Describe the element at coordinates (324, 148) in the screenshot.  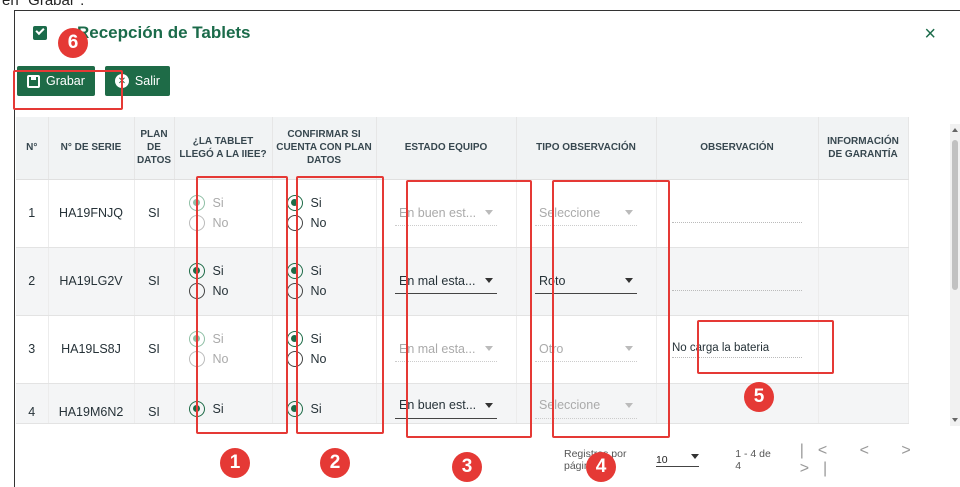
I see `col-header-confirma: CONFIRMAR SI CUENTA CON PLAN DATOS` at that location.